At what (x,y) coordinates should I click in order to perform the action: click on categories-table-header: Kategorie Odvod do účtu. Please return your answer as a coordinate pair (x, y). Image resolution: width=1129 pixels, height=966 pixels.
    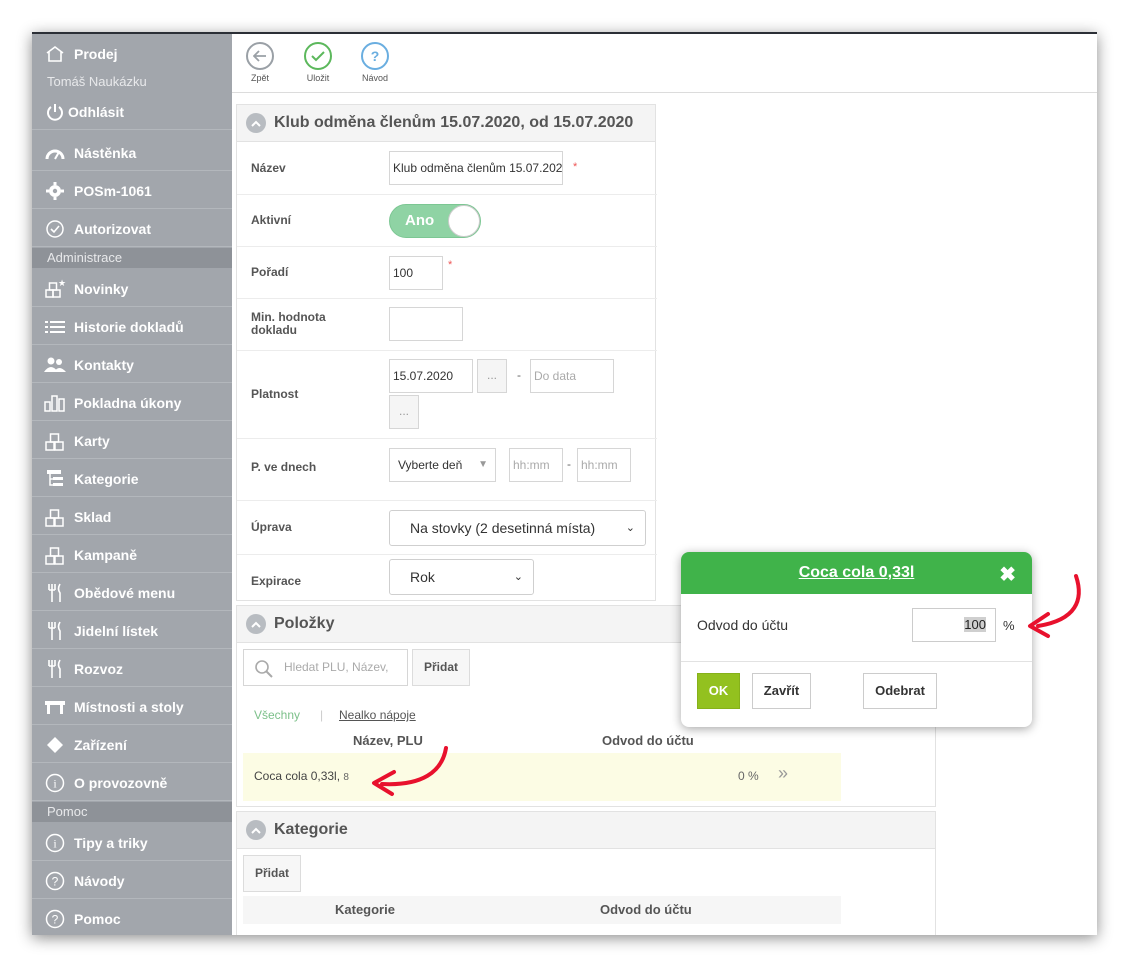
    Looking at the image, I should click on (542, 910).